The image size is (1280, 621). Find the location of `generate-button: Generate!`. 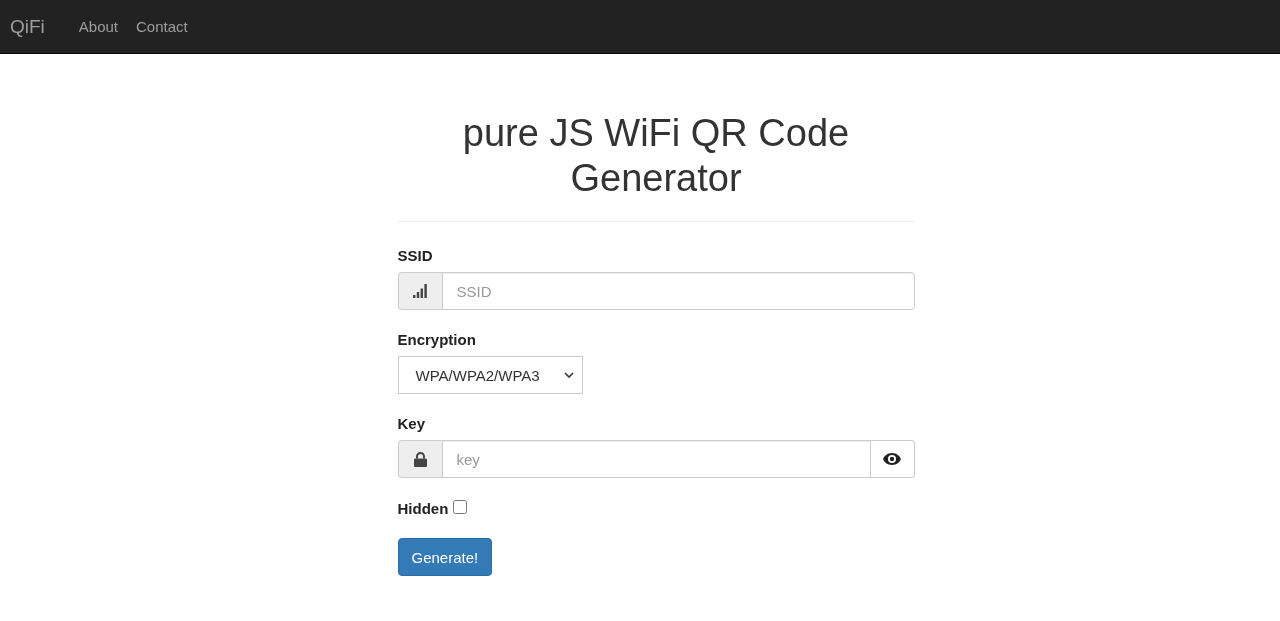

generate-button: Generate! is located at coordinates (445, 557).